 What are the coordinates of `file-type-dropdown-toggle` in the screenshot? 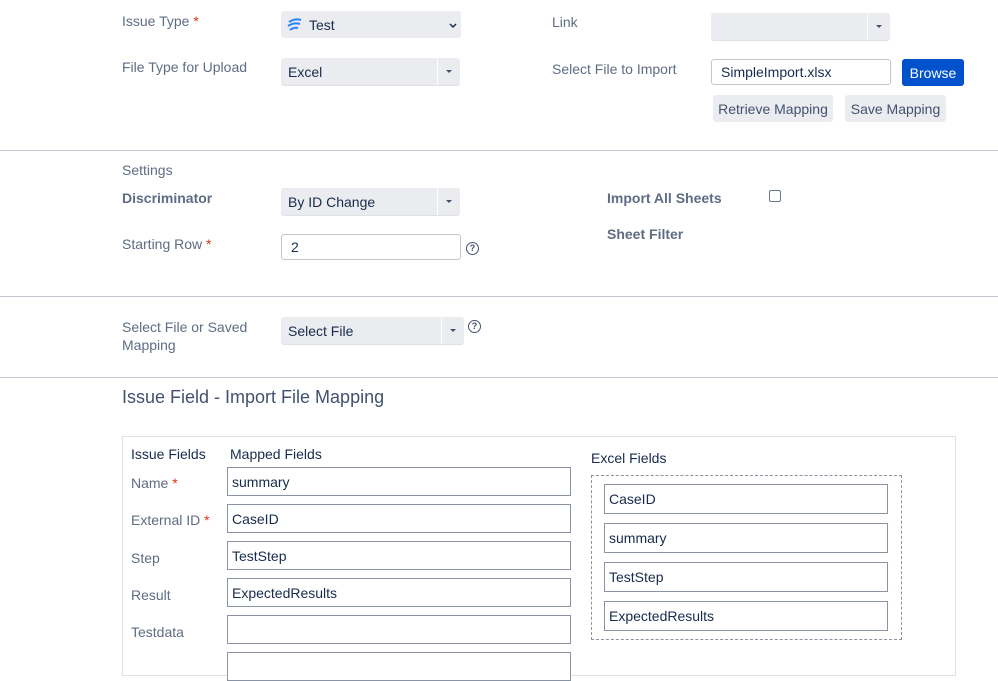 It's located at (448, 71).